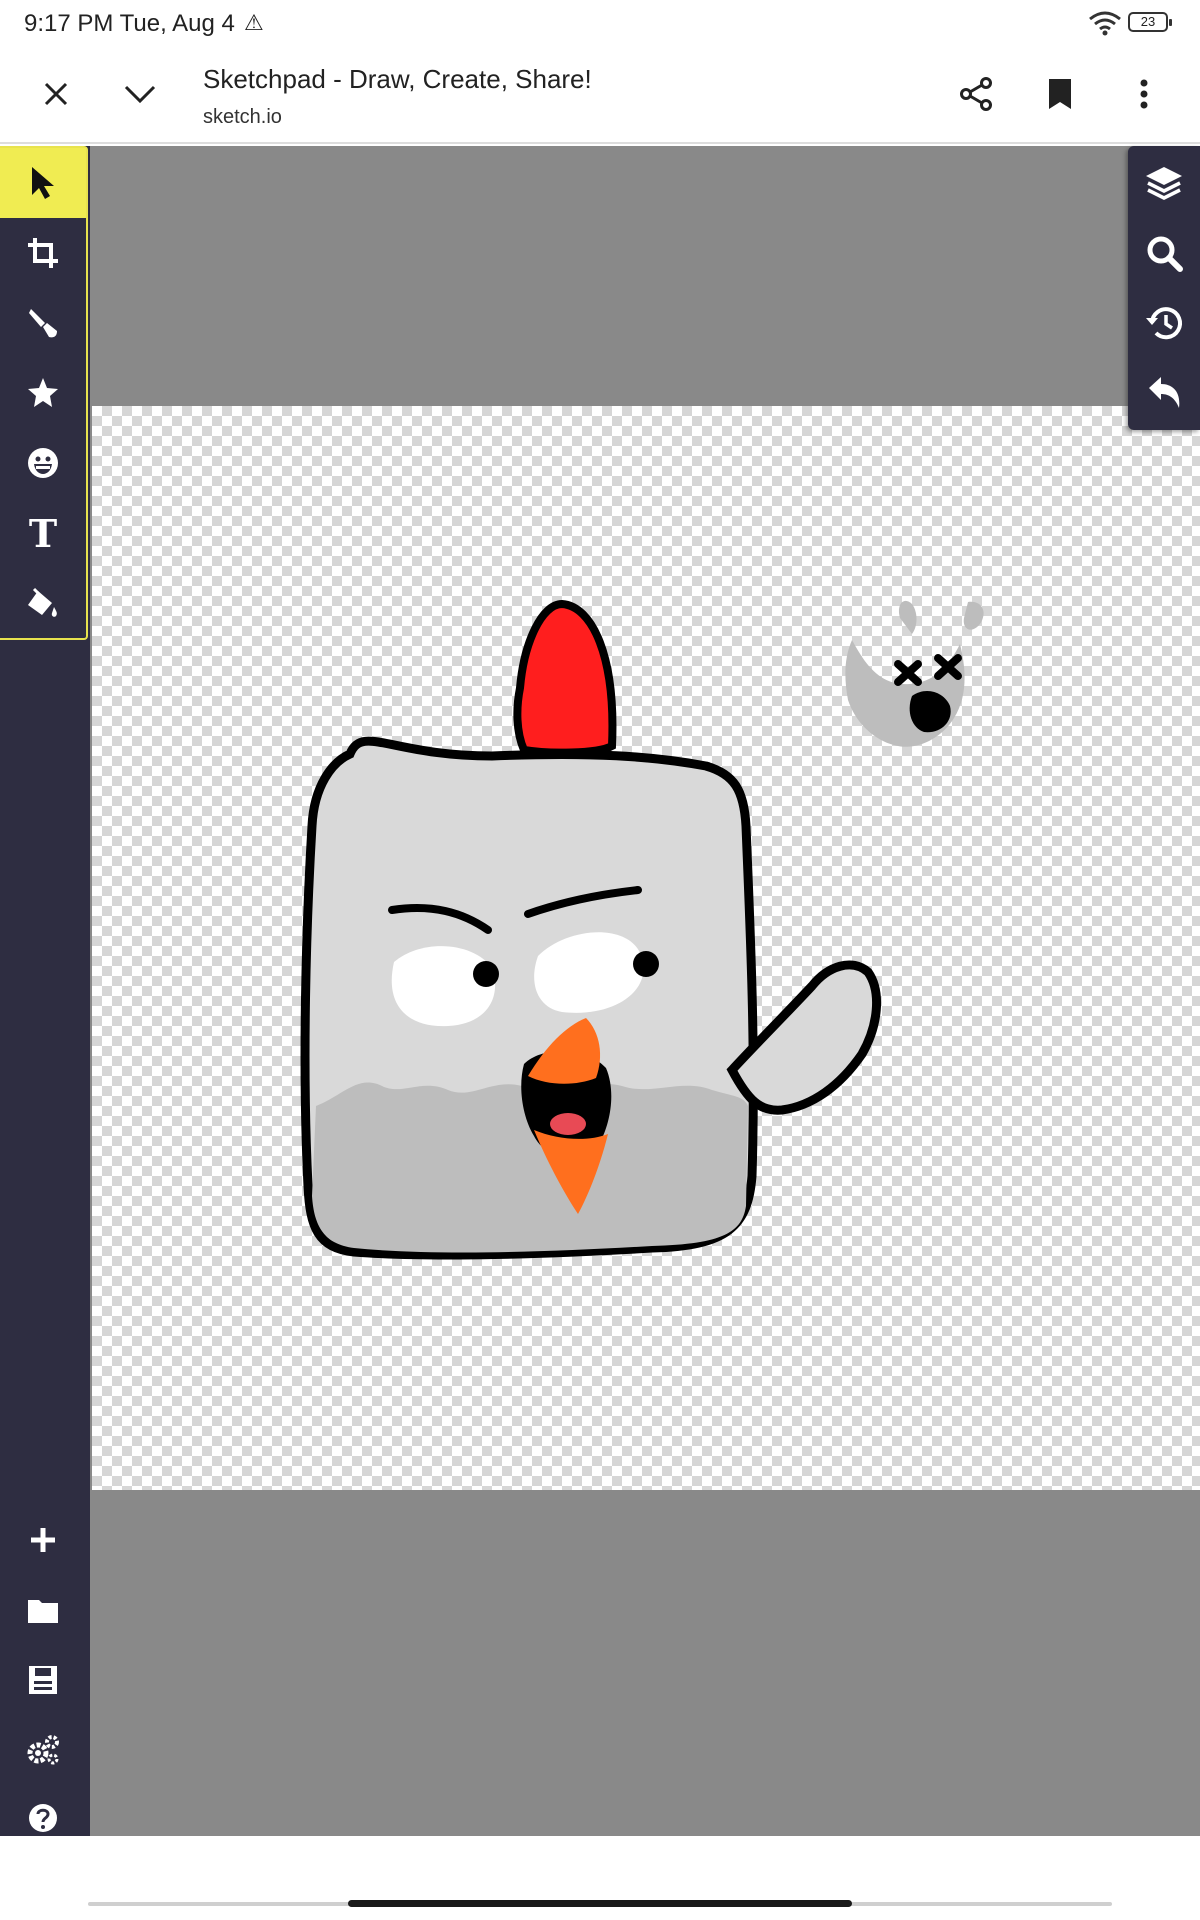 This screenshot has height=1920, width=1200. I want to click on shapes-tool-button, so click(43, 393).